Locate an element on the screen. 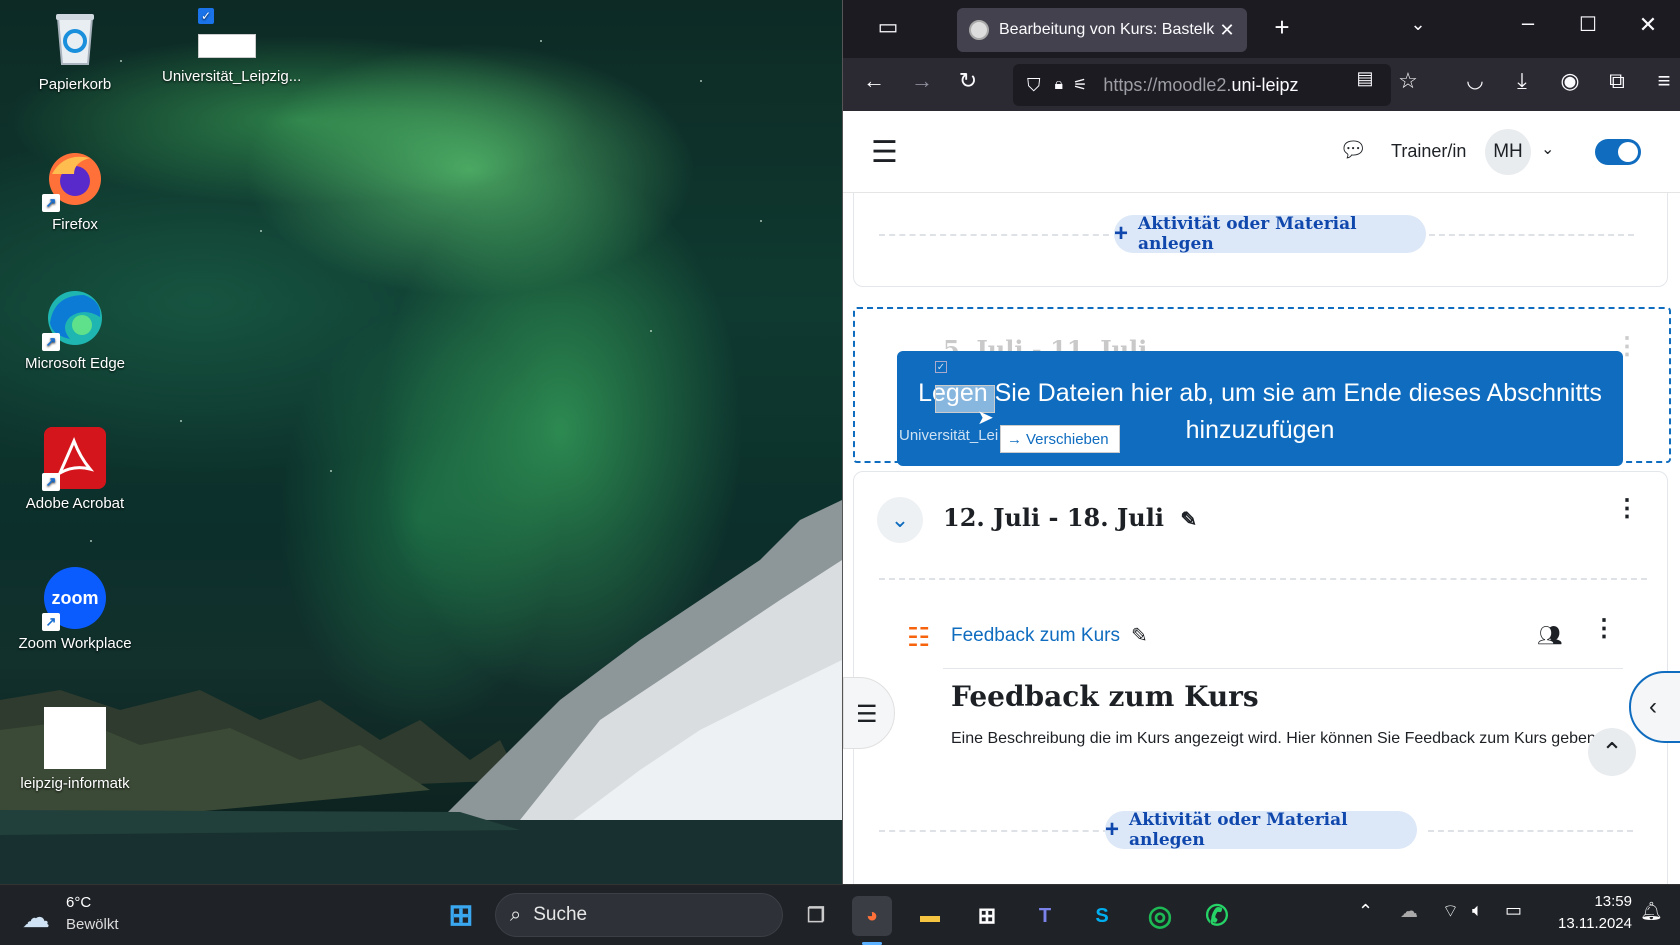  desktop-icon-leipzig-informatik: leipzig-informatk is located at coordinates (75, 749).